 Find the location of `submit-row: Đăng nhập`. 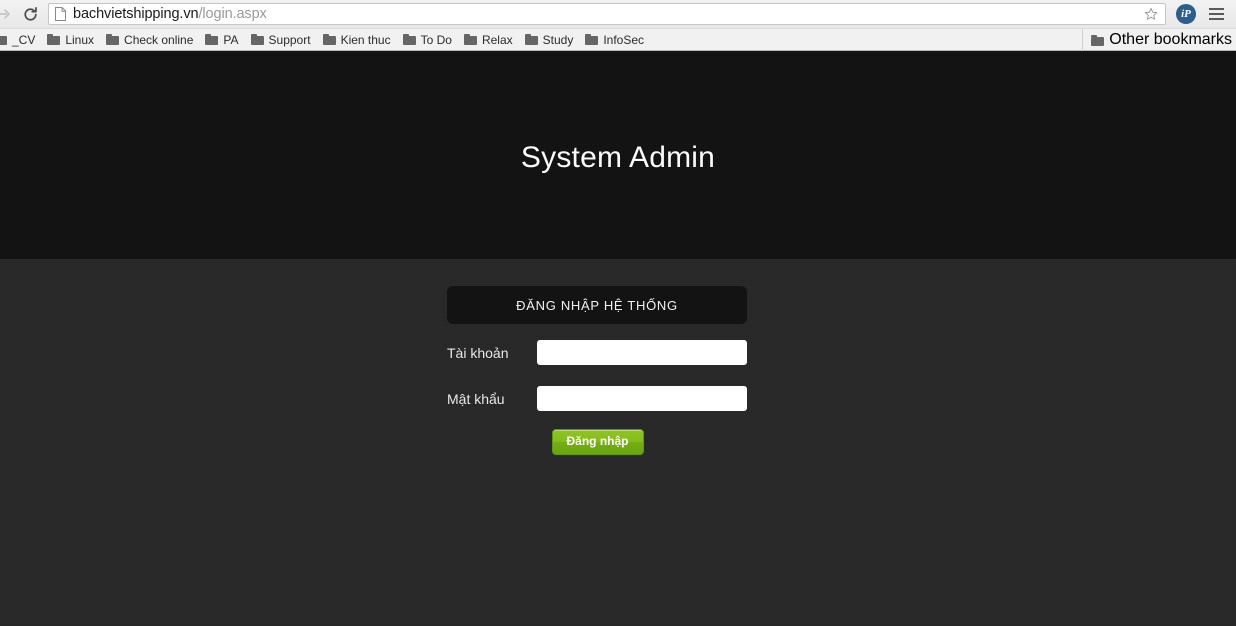

submit-row: Đăng nhập is located at coordinates (597, 442).